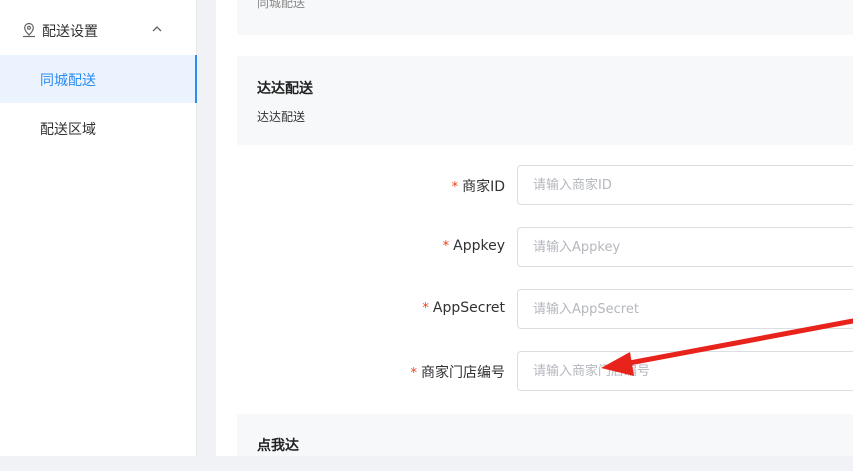  What do you see at coordinates (29, 30) in the screenshot?
I see `map-pin-icon` at bounding box center [29, 30].